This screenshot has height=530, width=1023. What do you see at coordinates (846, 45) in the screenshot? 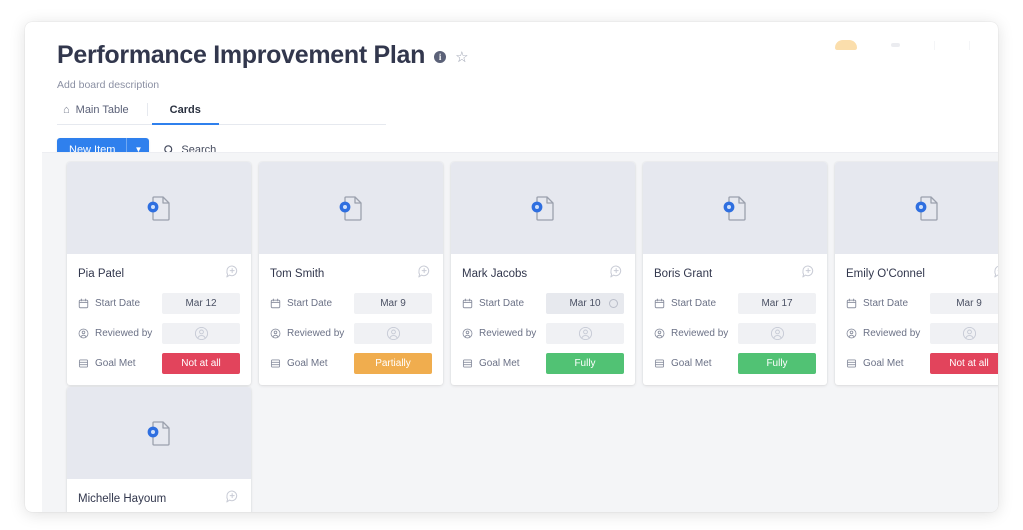
I see `user-avatar` at bounding box center [846, 45].